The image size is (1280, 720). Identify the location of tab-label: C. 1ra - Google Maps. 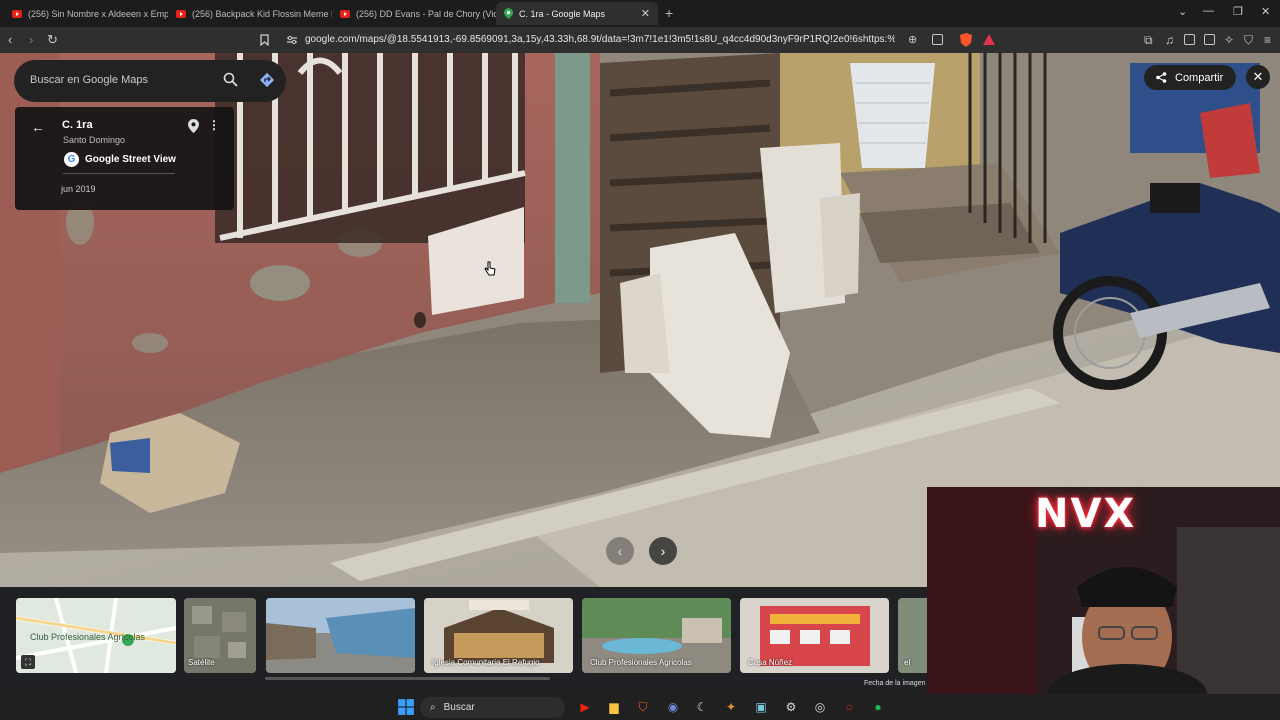
(562, 13).